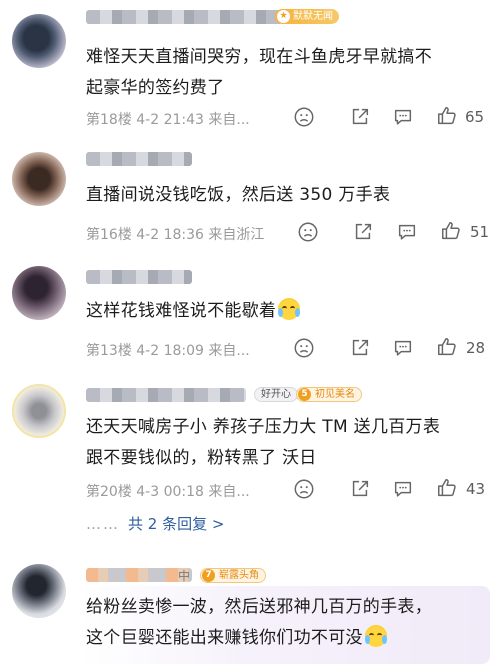 The width and height of the screenshot is (494, 664). What do you see at coordinates (259, 57) in the screenshot?
I see `comment-text-line: 难怪天天直播间哭穷，现在斗鱼虎牙早就搞不` at bounding box center [259, 57].